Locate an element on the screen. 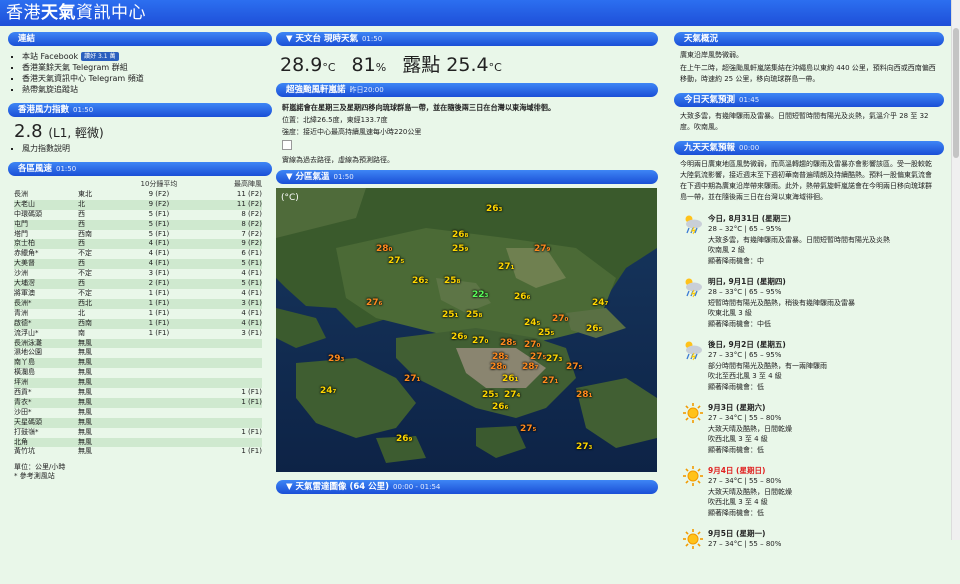 This screenshot has width=960, height=584. wind-gust: 8 (F2) is located at coordinates (251, 223).